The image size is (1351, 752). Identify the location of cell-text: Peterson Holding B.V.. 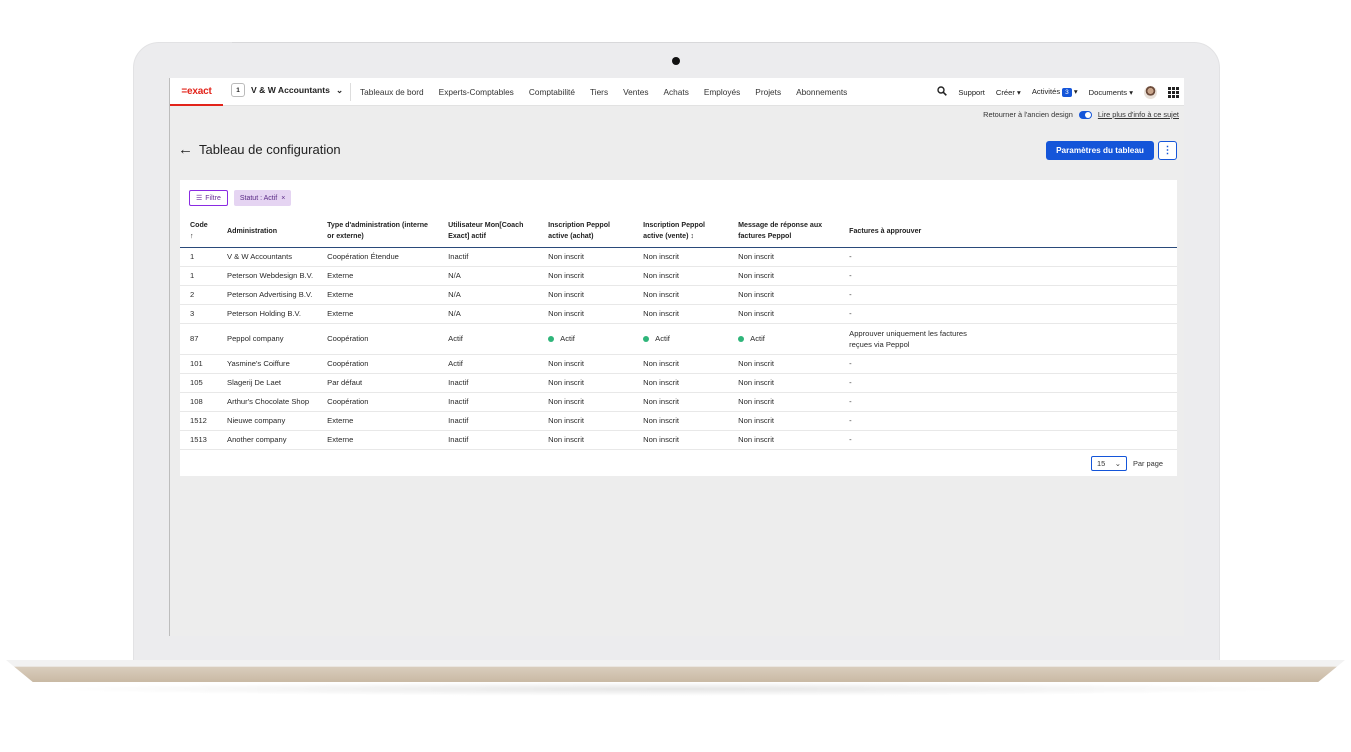
(264, 313).